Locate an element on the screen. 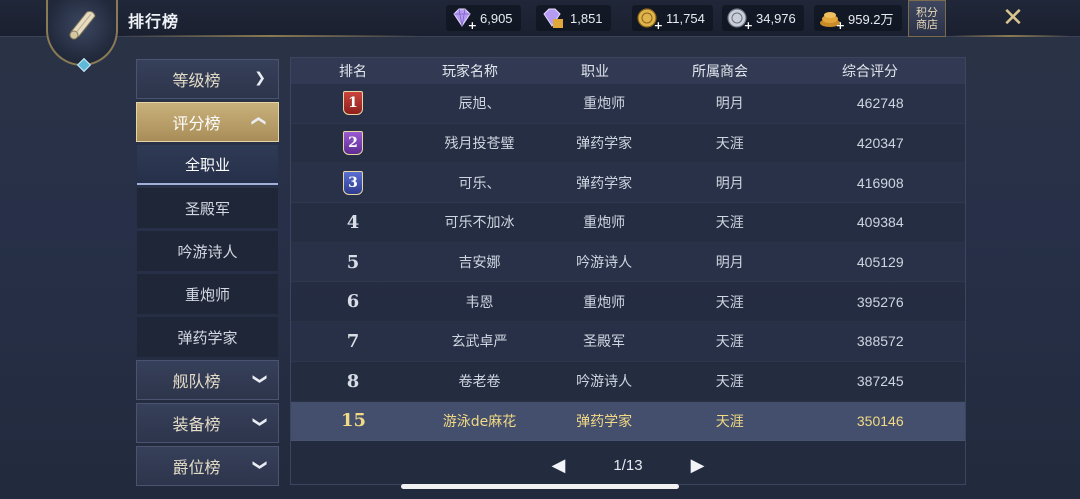 This screenshot has width=1080, height=499. sub-item-heavy-gunner: 重炮师 is located at coordinates (207, 294).